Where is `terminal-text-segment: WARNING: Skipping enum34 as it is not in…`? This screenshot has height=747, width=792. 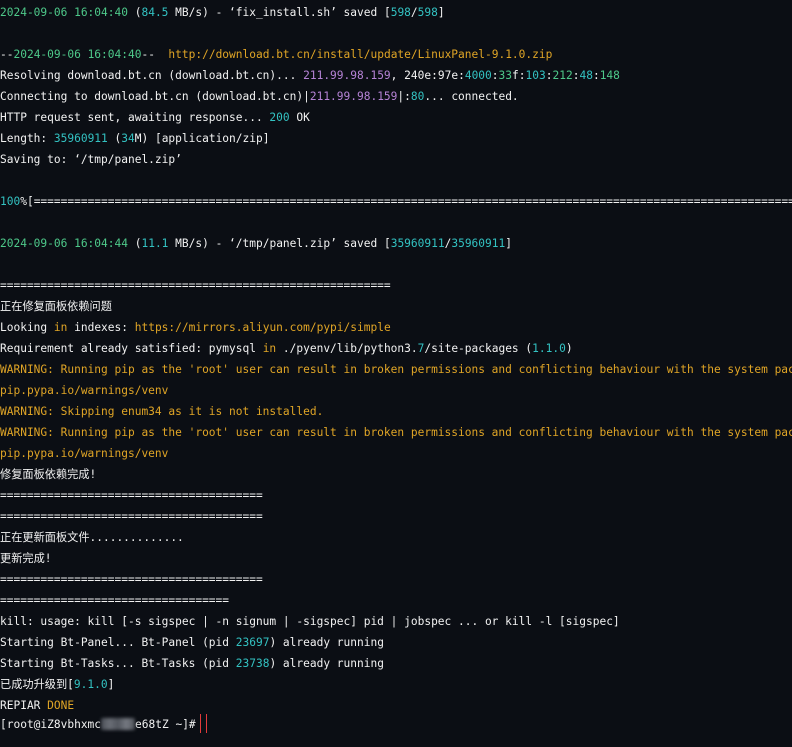
terminal-text-segment: WARNING: Skipping enum34 as it is not in… is located at coordinates (162, 411).